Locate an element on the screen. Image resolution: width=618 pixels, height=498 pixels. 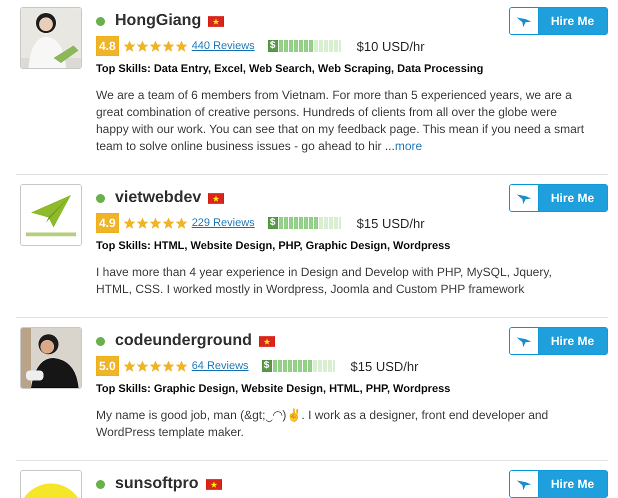
freelancer-name: sunsoftpro is located at coordinates (157, 484).